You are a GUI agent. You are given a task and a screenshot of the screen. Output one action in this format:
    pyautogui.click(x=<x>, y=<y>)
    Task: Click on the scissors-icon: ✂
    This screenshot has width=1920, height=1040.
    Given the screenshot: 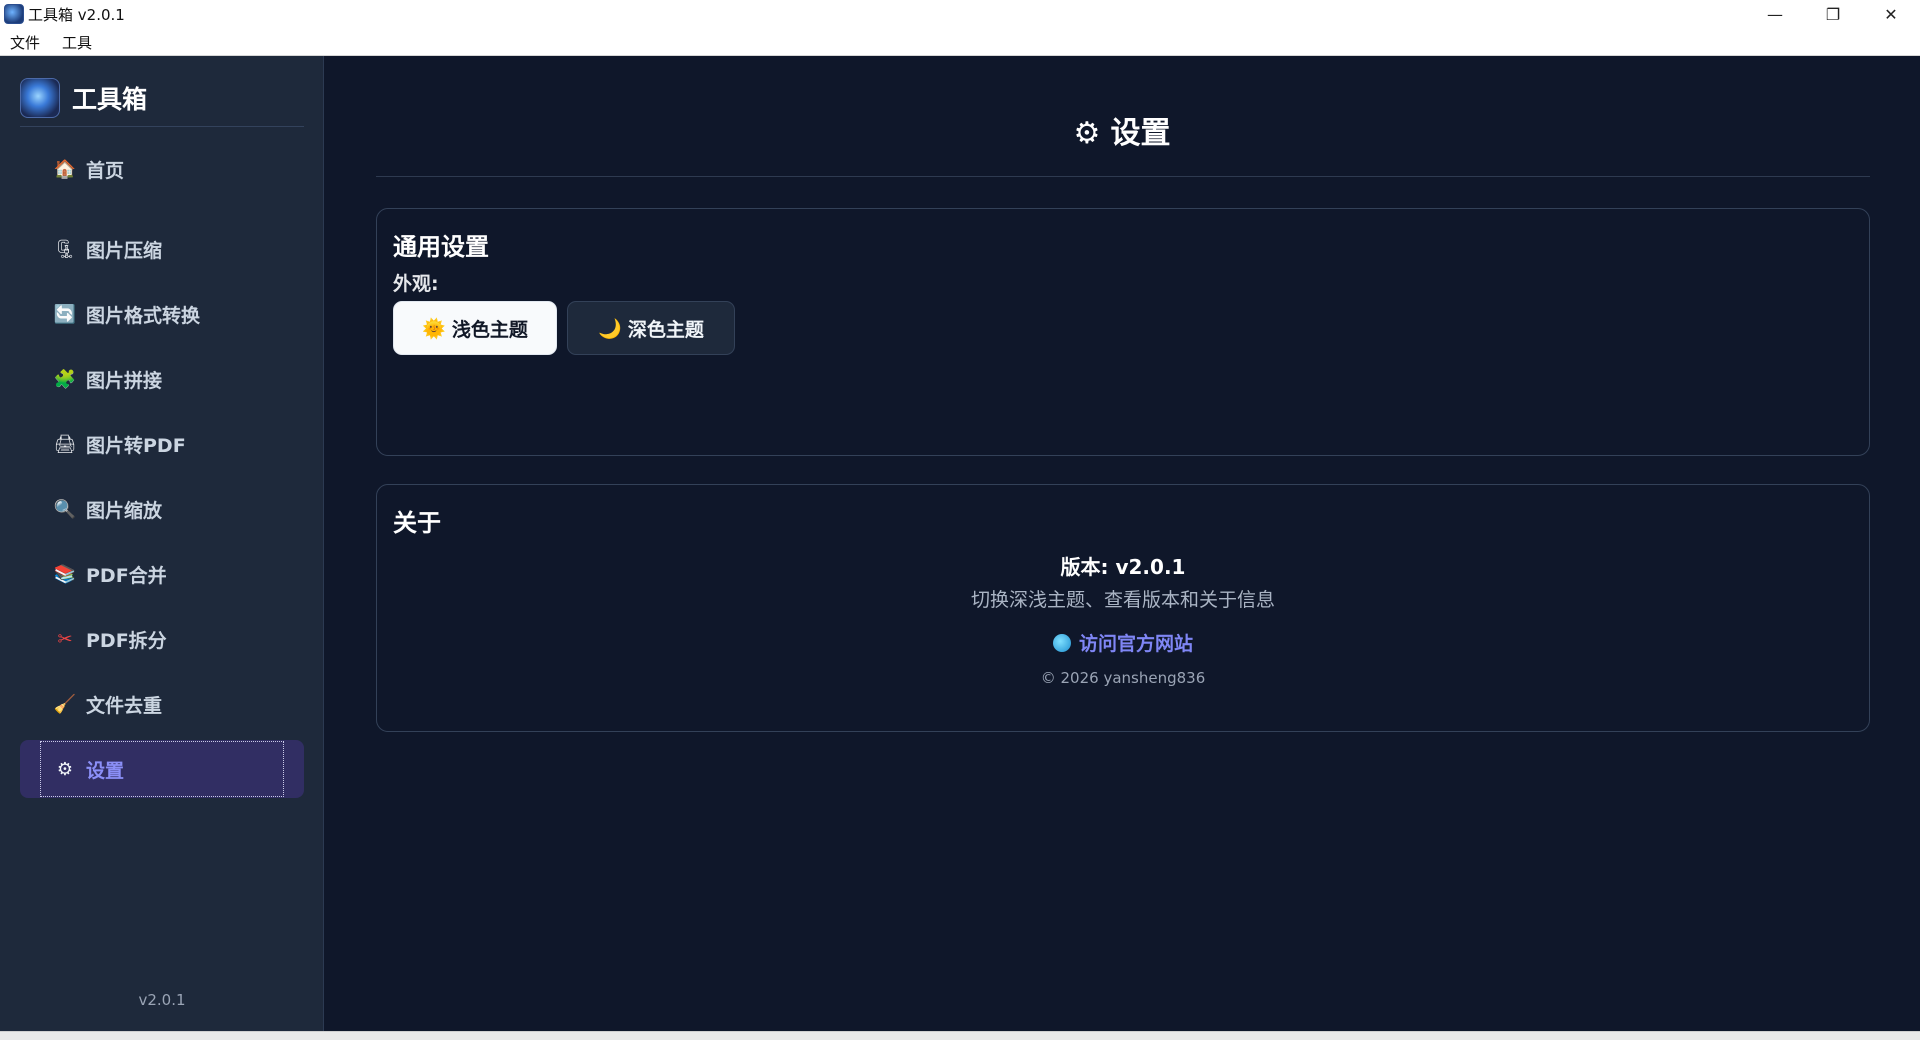 What is the action you would take?
    pyautogui.click(x=65, y=639)
    